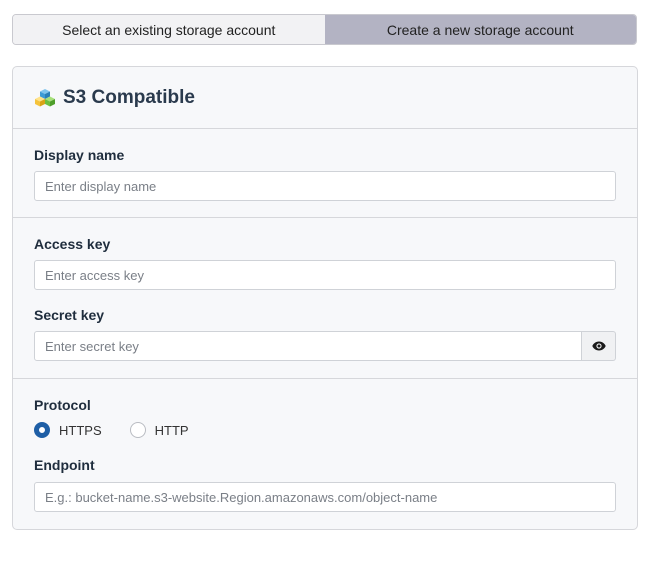 Image resolution: width=655 pixels, height=566 pixels. I want to click on protocol-radio-group: HTTPS HTTP, so click(325, 430).